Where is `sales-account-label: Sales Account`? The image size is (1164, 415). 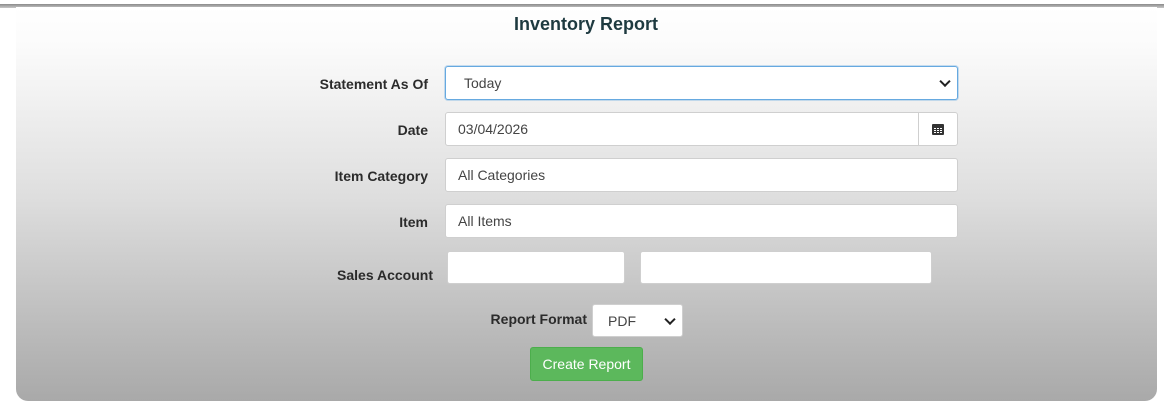 sales-account-label: Sales Account is located at coordinates (385, 275).